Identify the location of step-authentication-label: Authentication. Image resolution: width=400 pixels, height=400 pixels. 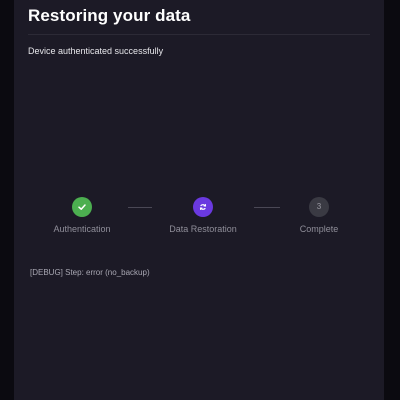
(82, 229).